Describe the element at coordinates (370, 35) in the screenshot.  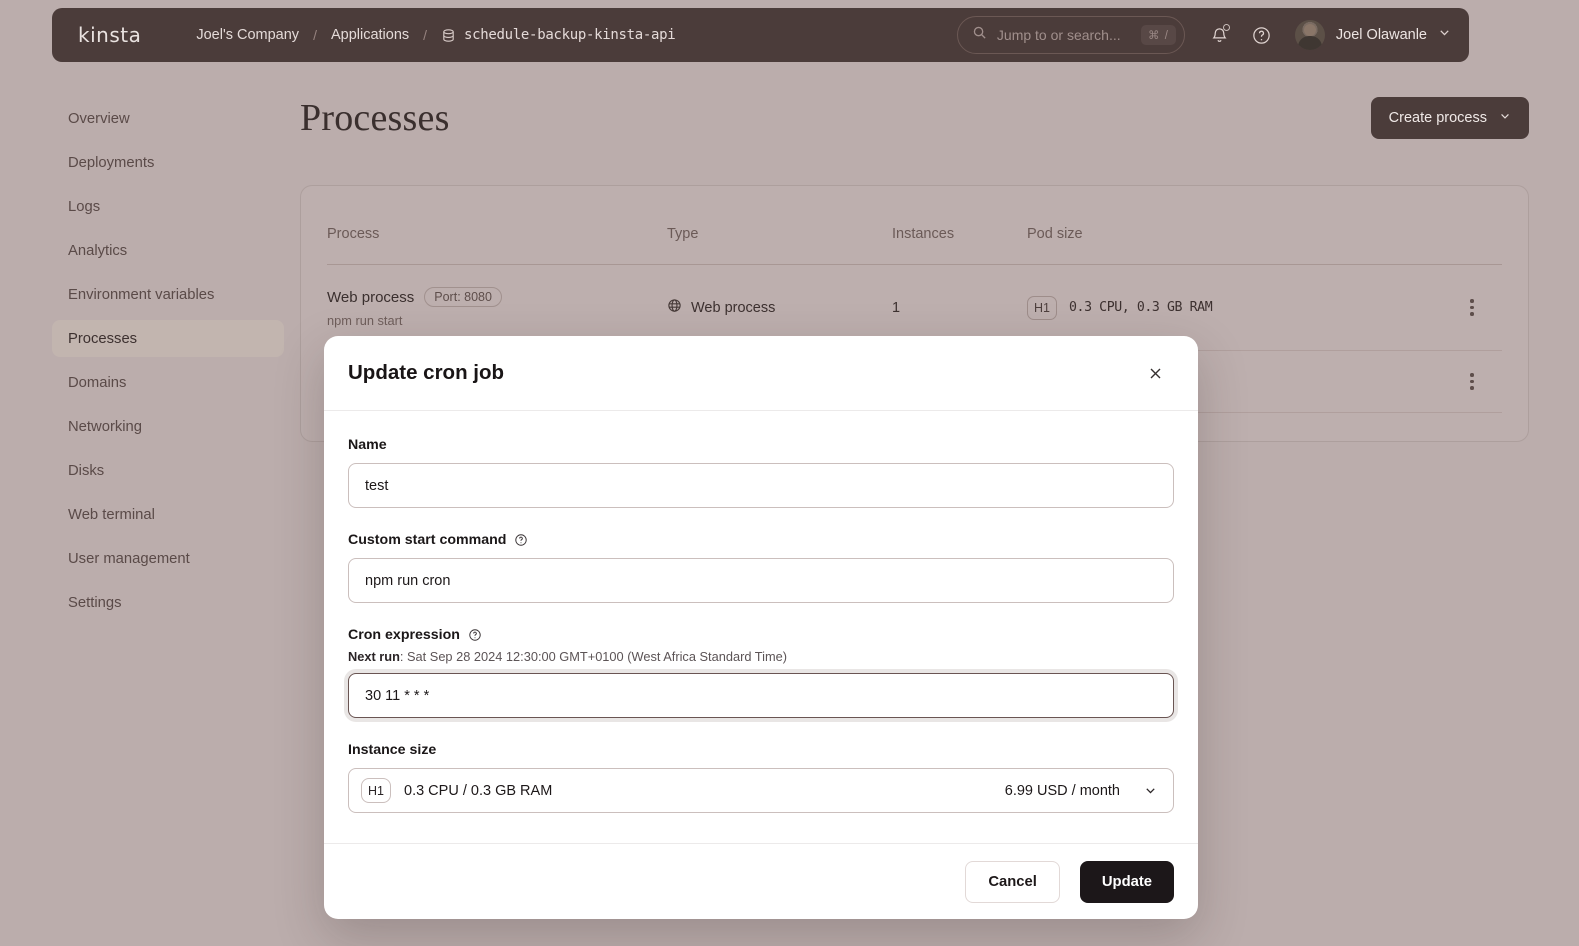
I see `breadcrumb-applications: Applications` at that location.